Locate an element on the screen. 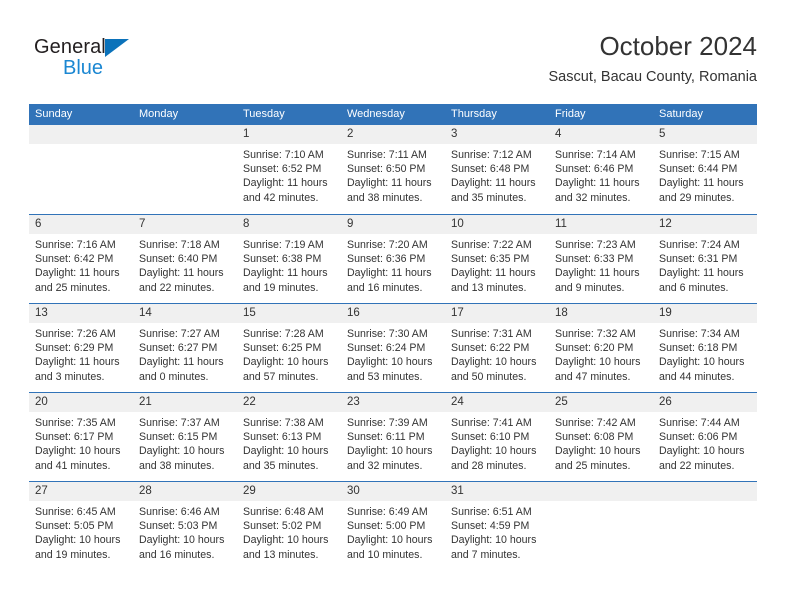  day-number: 10 is located at coordinates (457, 224).